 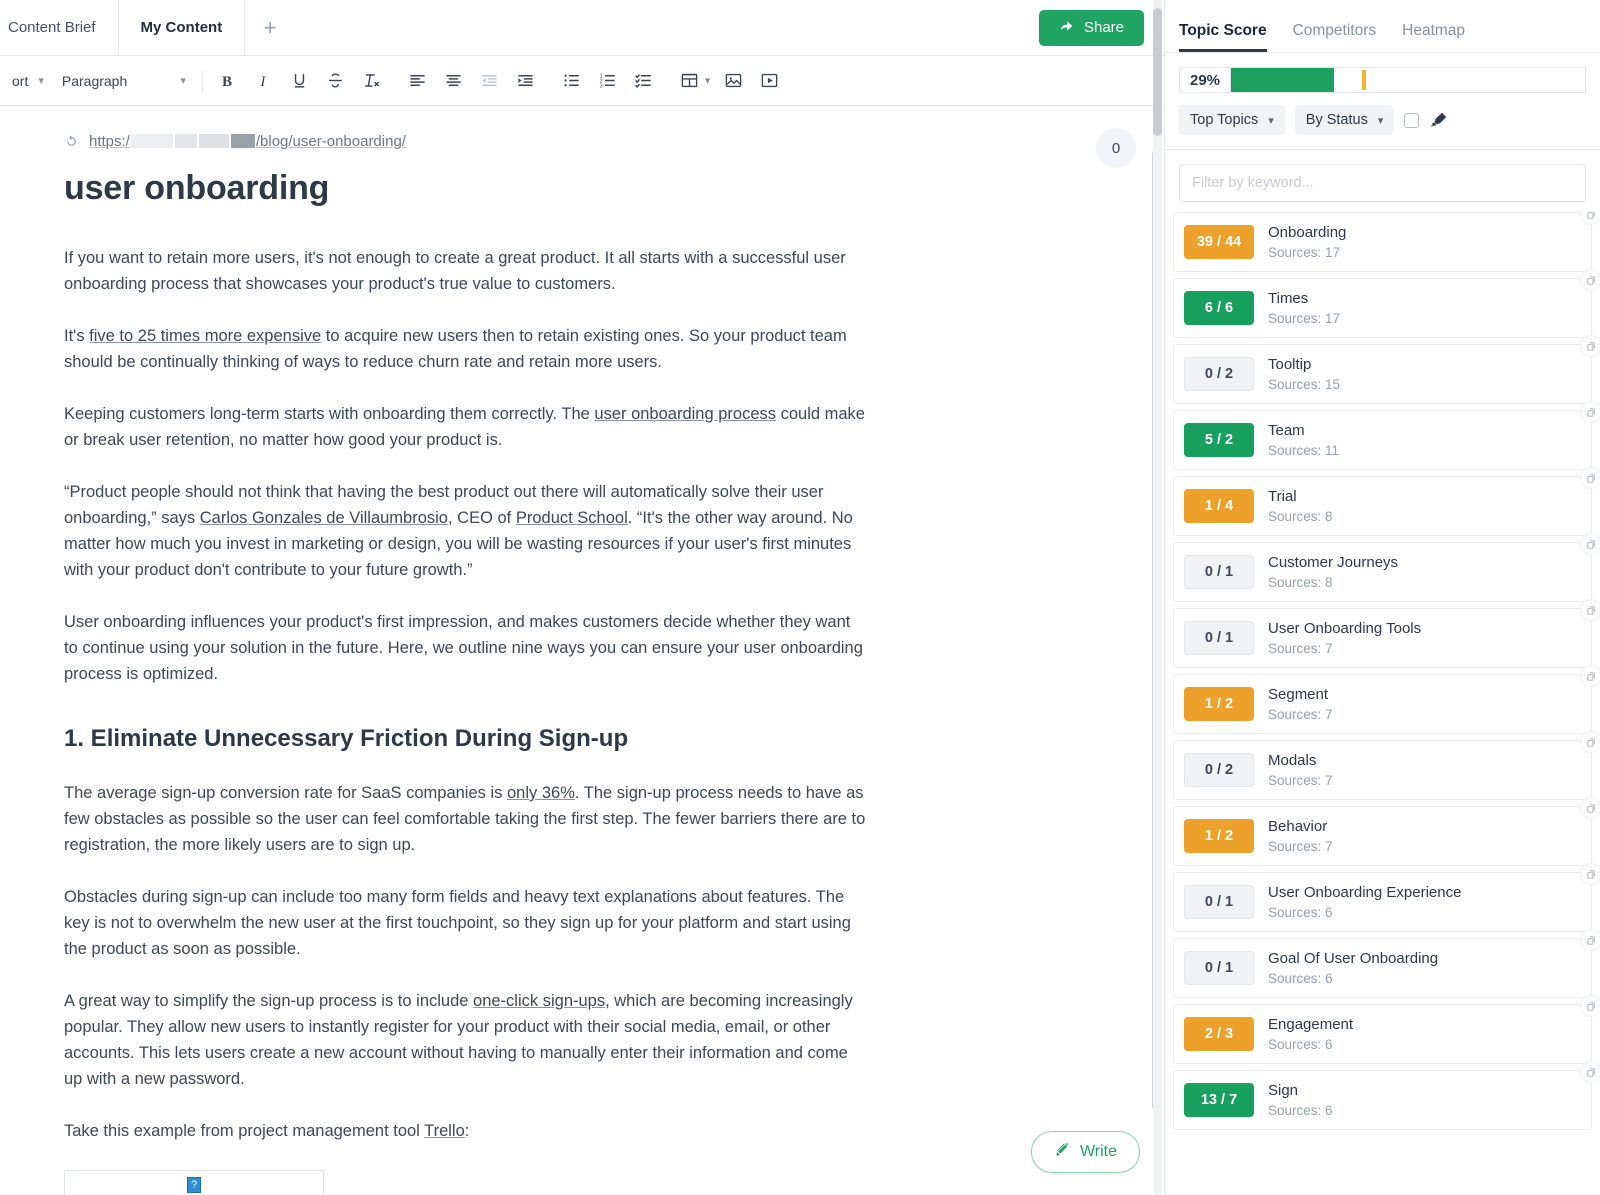 What do you see at coordinates (1386, 501) in the screenshot?
I see `topic-card: 1 / 4 Trial Sources: 8` at bounding box center [1386, 501].